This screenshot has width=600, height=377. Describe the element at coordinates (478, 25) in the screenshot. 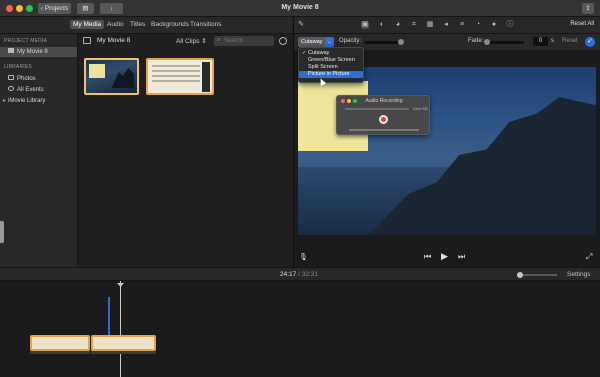

I see `speed-icon: ◔` at that location.